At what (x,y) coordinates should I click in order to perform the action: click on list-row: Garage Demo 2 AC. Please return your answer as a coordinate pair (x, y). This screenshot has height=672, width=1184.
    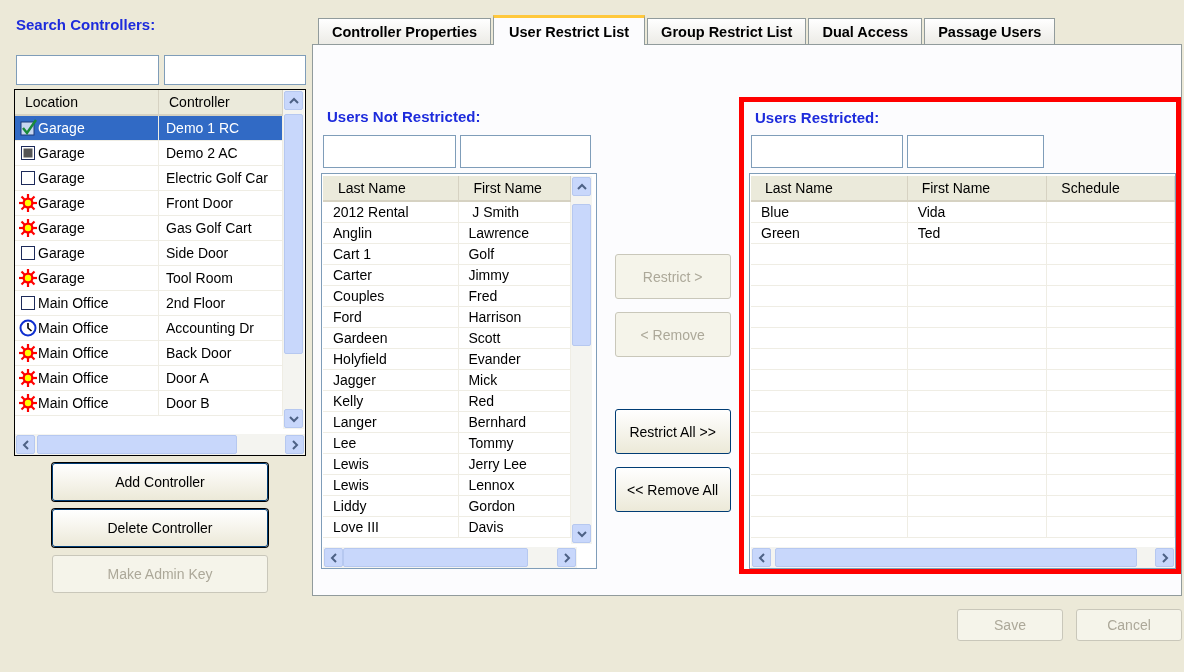
    Looking at the image, I should click on (149, 153).